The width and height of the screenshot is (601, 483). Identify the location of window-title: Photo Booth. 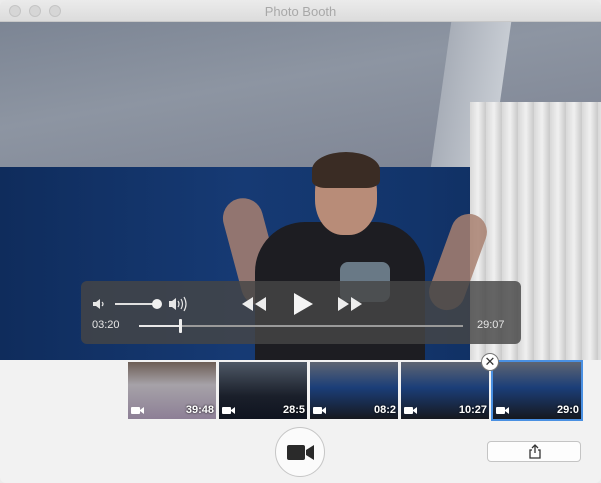
(300, 11).